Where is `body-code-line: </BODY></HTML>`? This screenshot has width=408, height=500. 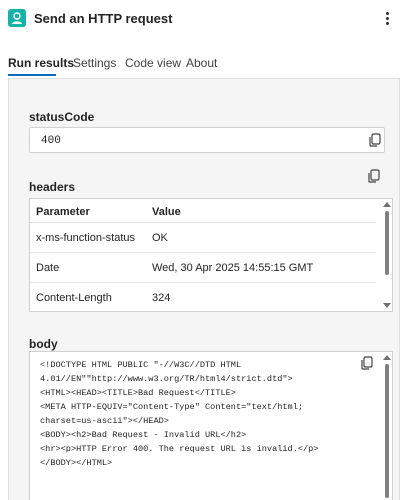 body-code-line: </BODY></HTML> is located at coordinates (76, 463).